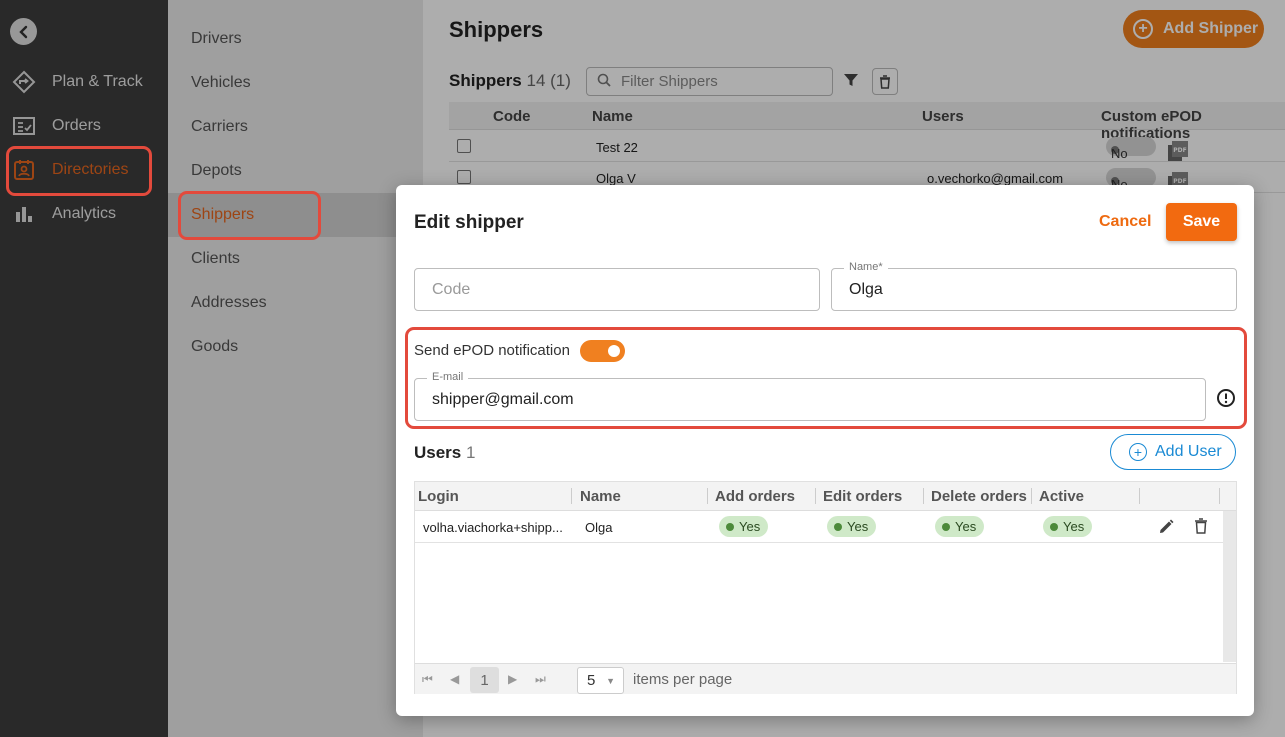 This screenshot has width=1285, height=737. I want to click on per-page-value: 5, so click(591, 680).